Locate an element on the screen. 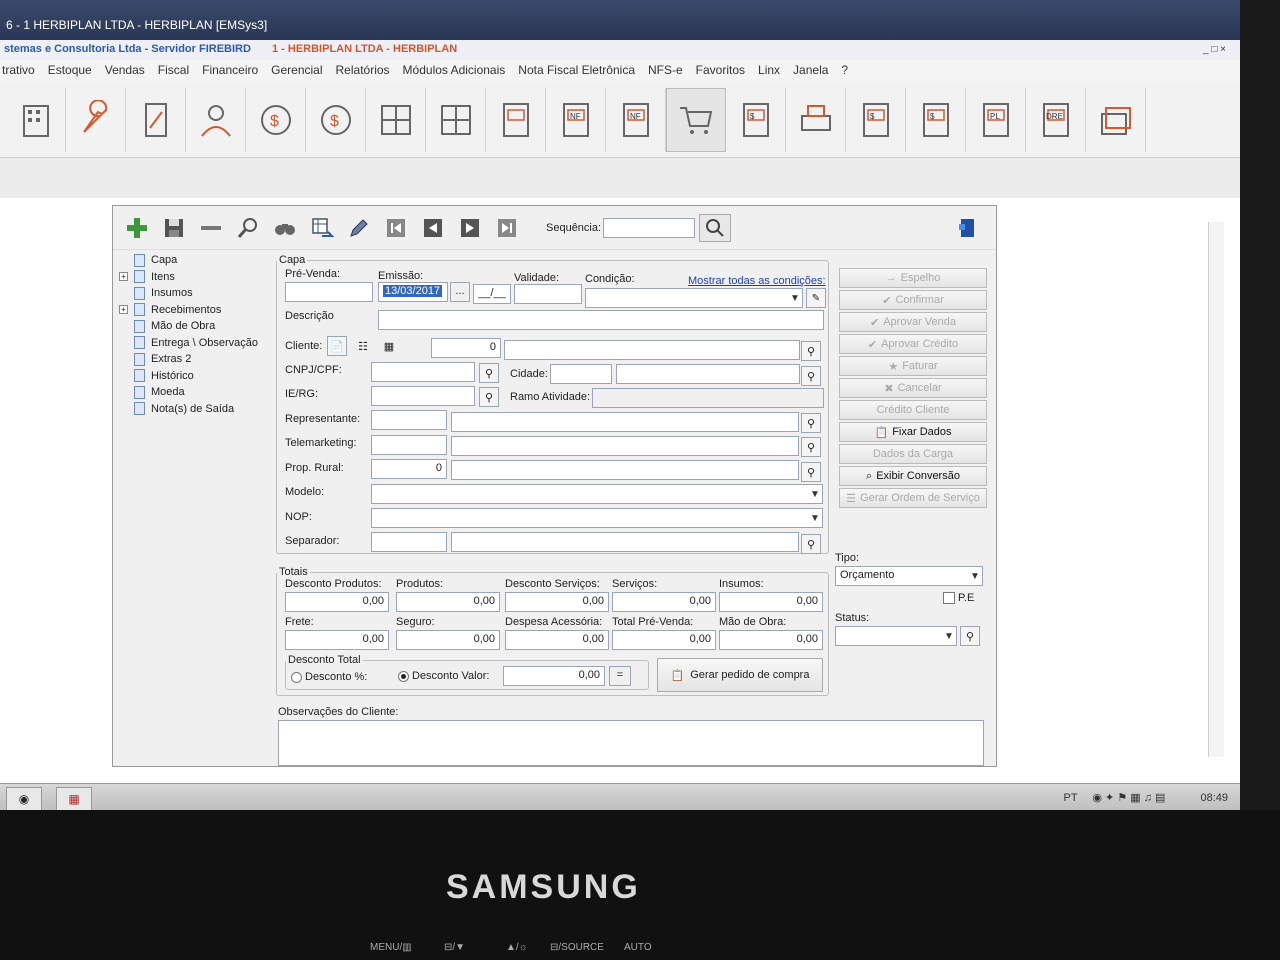  toolbar-button-dre: DRE is located at coordinates (1056, 119).